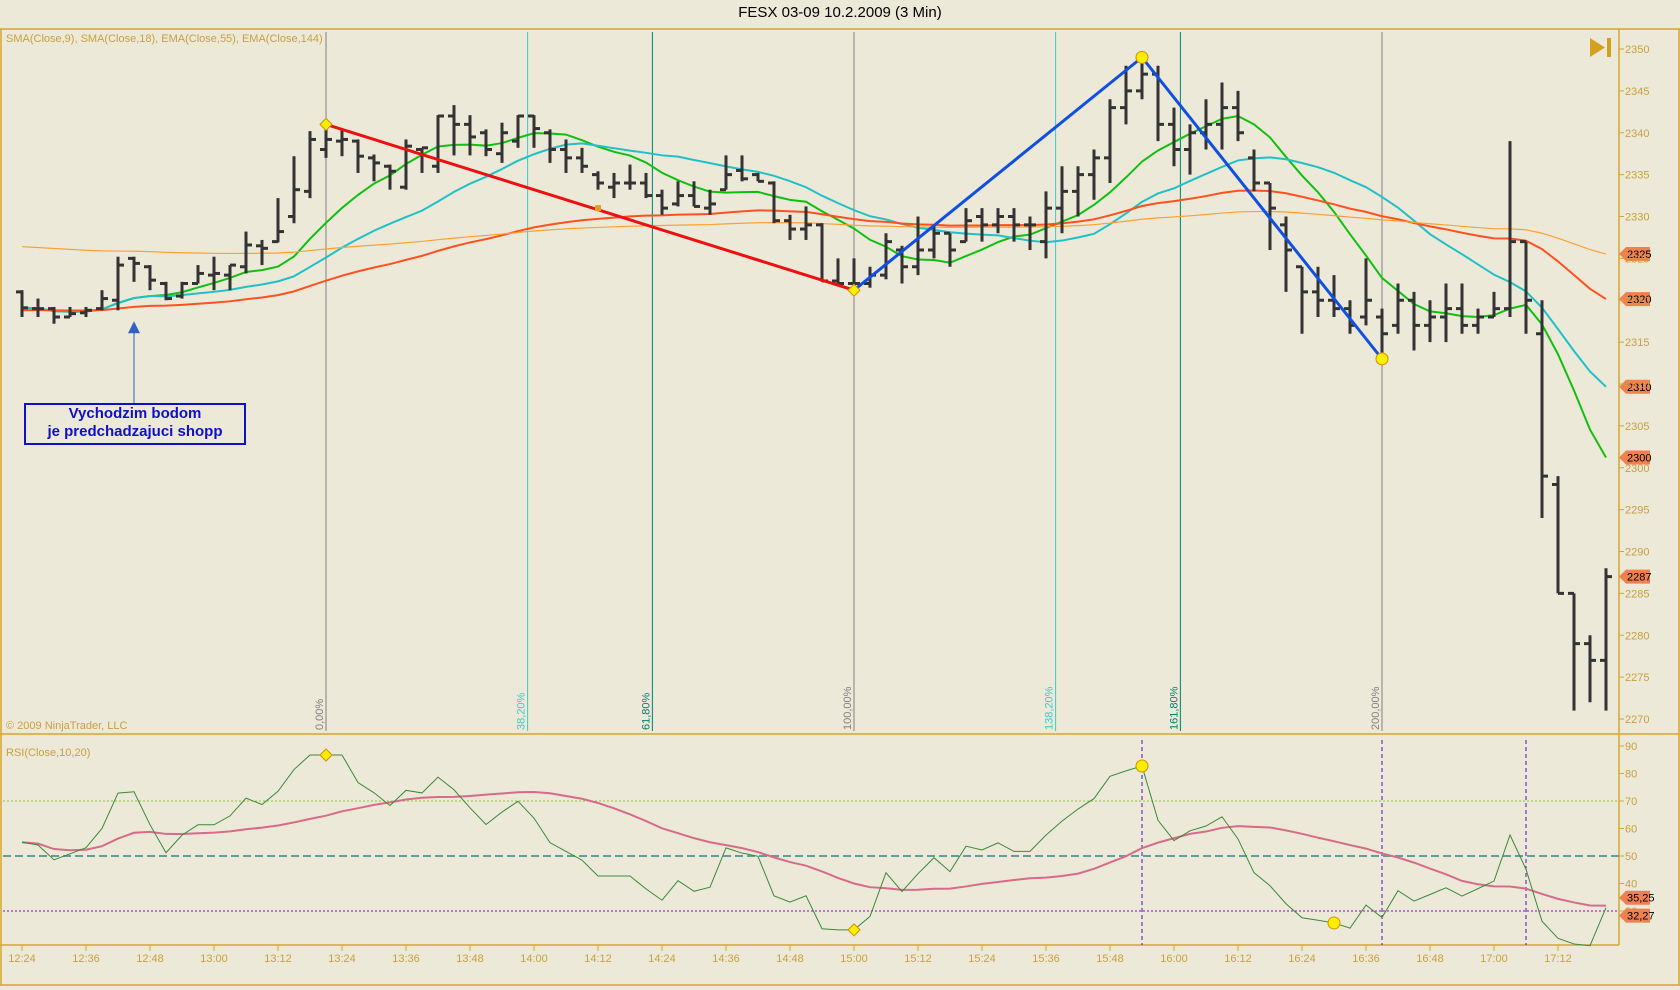  Describe the element at coordinates (22, 959) in the screenshot. I see `time-tick-label: 12:24` at that location.